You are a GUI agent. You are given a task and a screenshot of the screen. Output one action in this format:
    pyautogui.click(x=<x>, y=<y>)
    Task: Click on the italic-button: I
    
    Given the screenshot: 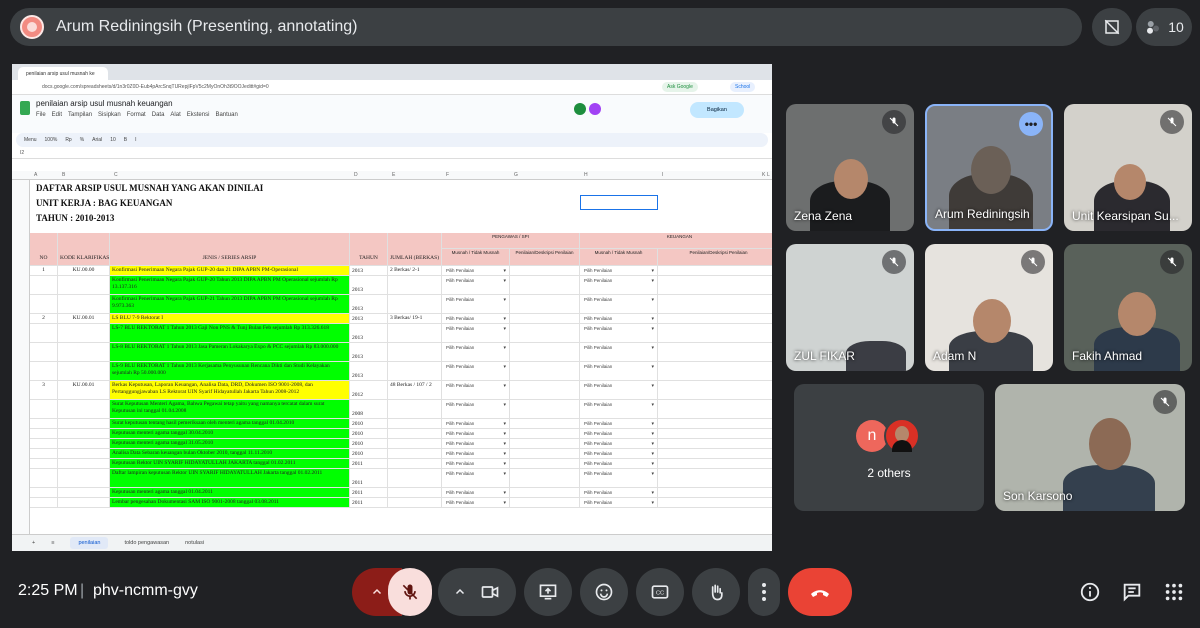 What is the action you would take?
    pyautogui.click(x=135, y=140)
    